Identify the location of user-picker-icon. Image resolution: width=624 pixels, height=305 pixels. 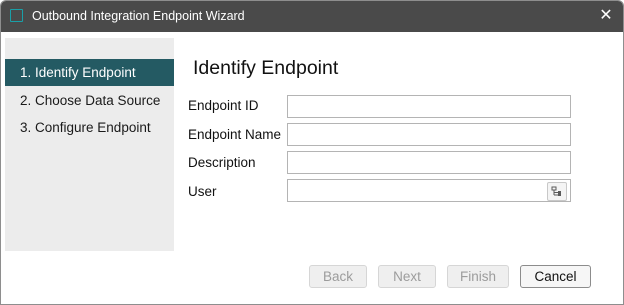
(557, 191).